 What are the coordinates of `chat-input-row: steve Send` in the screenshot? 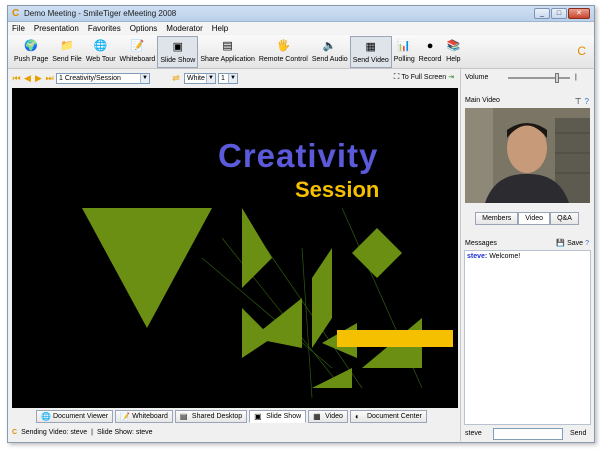 It's located at (527, 433).